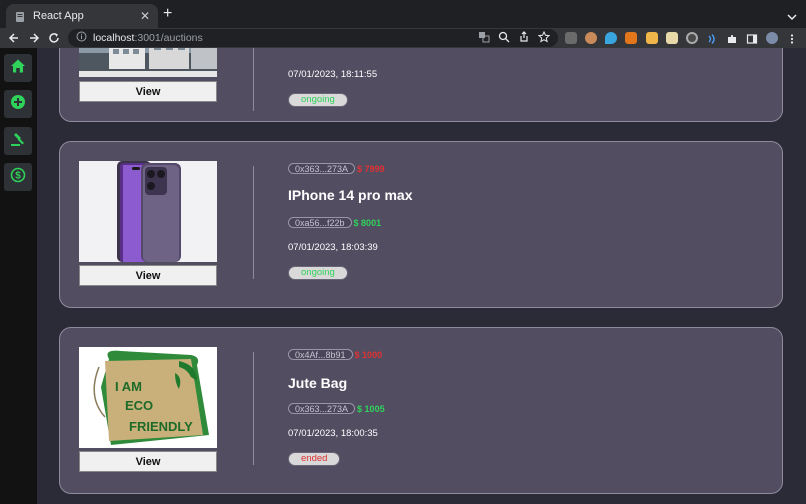 This screenshot has height=504, width=806. Describe the element at coordinates (333, 247) in the screenshot. I see `auction-date: 07/01/2023, 18:03:39` at that location.